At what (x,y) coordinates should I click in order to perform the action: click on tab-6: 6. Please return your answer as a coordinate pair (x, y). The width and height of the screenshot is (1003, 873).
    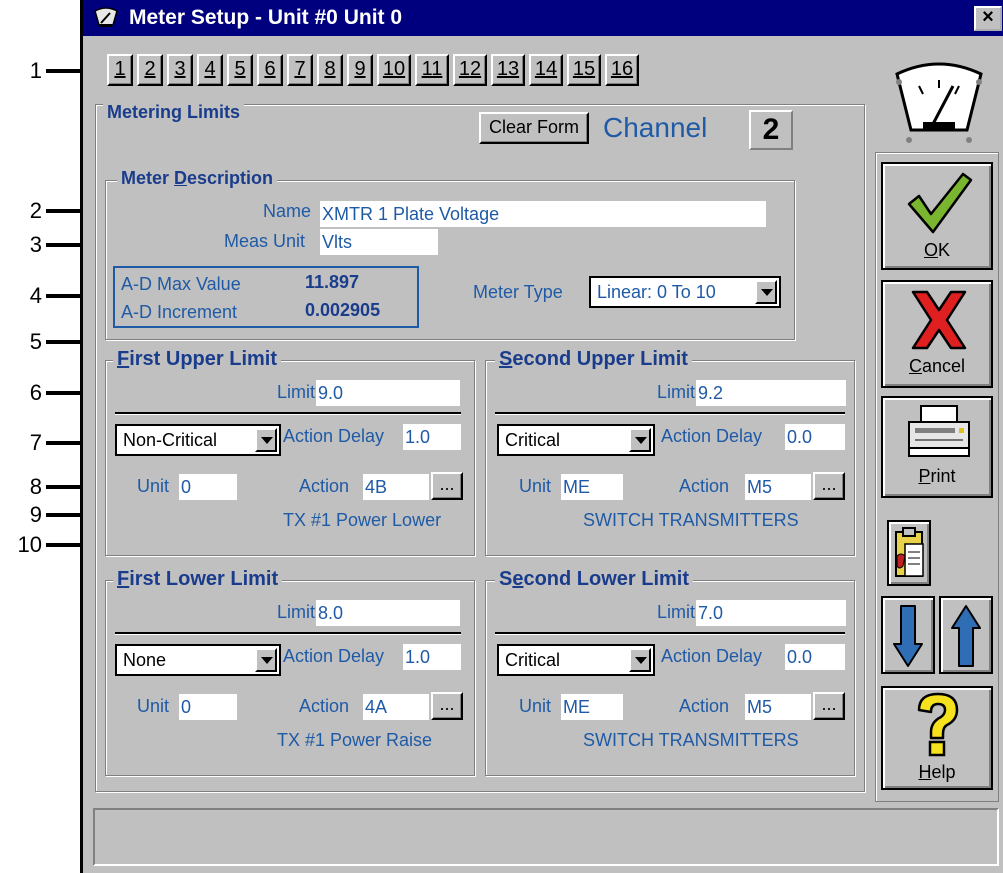
    Looking at the image, I should click on (270, 70).